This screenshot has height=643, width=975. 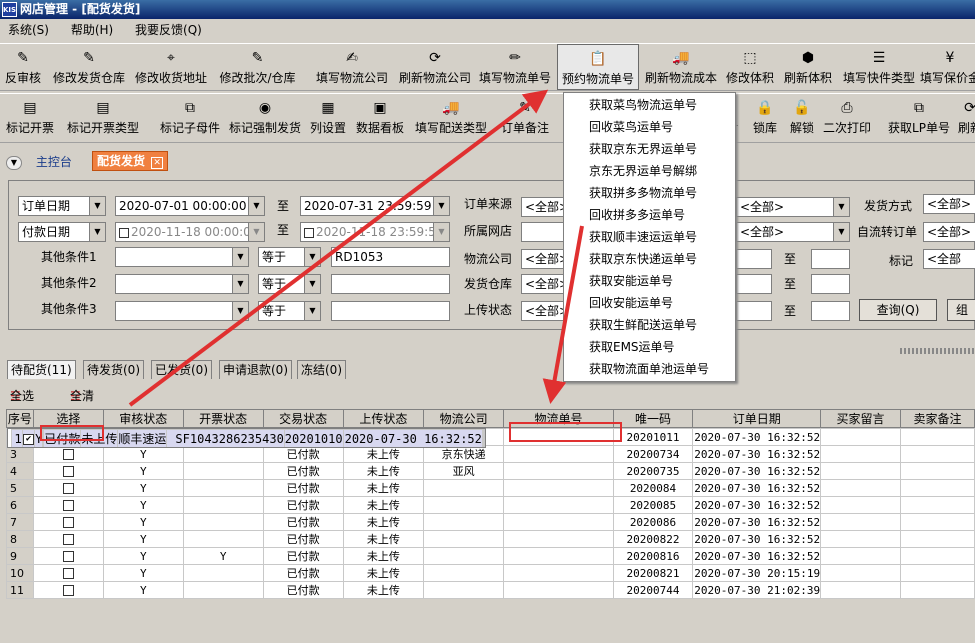 What do you see at coordinates (303, 418) in the screenshot?
I see `column-header-4: 交易状态` at bounding box center [303, 418].